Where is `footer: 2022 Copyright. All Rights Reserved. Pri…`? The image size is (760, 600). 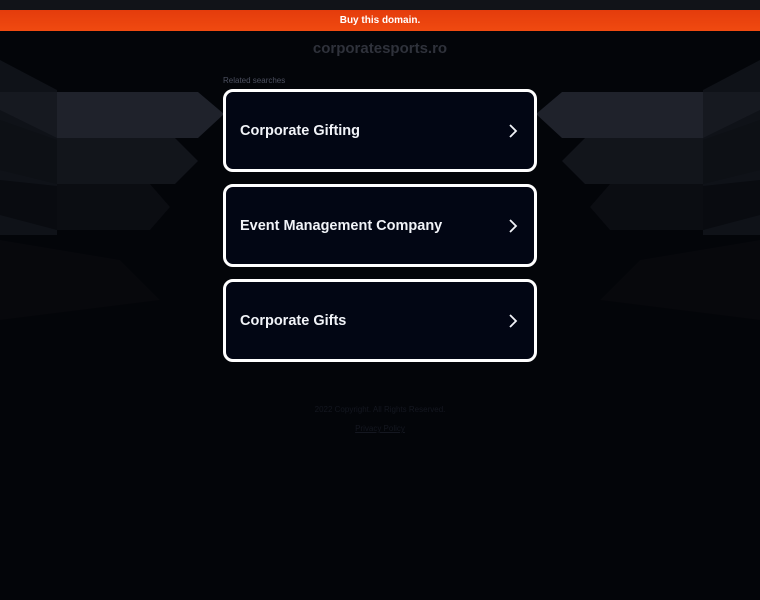 footer: 2022 Copyright. All Rights Reserved. Pri… is located at coordinates (380, 420).